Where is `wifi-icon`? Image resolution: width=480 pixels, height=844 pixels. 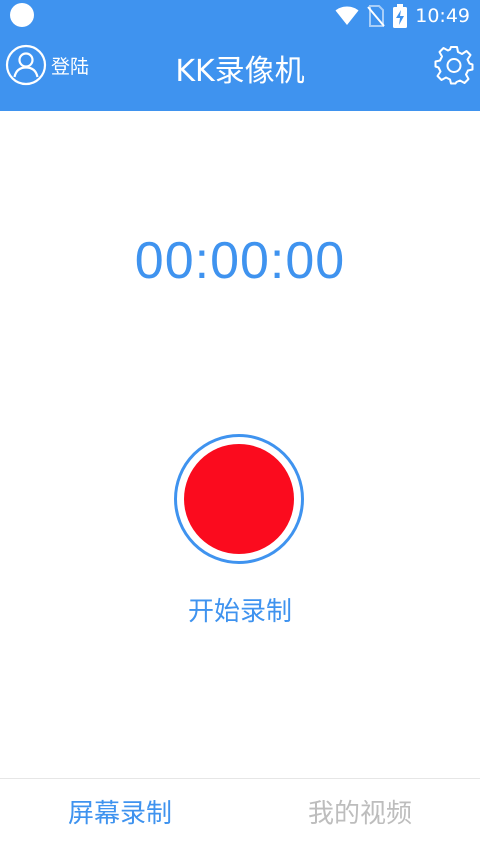 wifi-icon is located at coordinates (347, 15).